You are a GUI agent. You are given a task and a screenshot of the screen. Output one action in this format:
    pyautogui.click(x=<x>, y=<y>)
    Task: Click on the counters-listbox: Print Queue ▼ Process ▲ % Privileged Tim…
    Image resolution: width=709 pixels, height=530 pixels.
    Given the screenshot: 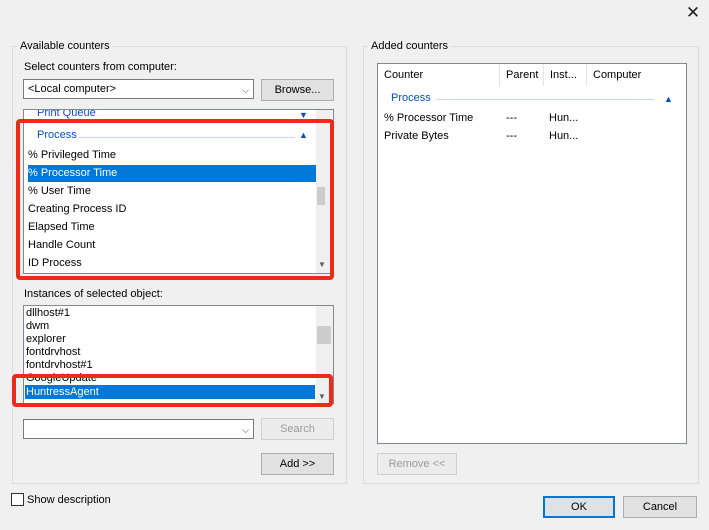 What is the action you would take?
    pyautogui.click(x=178, y=191)
    